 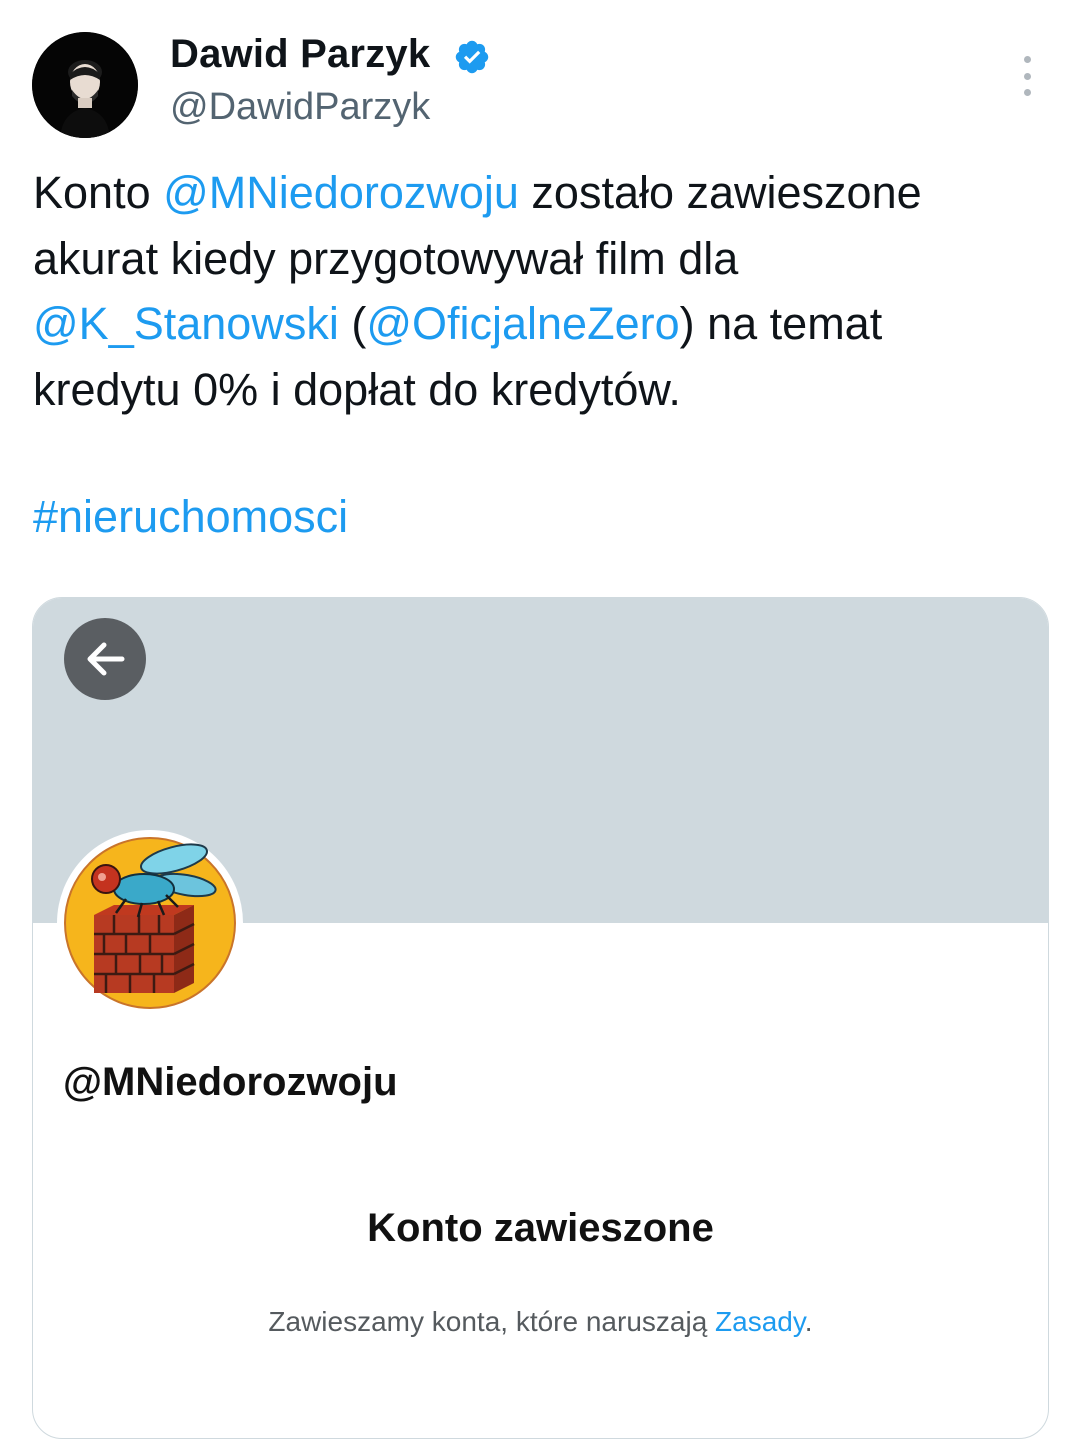 I want to click on mention-link: @OficjalneZero, so click(x=522, y=323).